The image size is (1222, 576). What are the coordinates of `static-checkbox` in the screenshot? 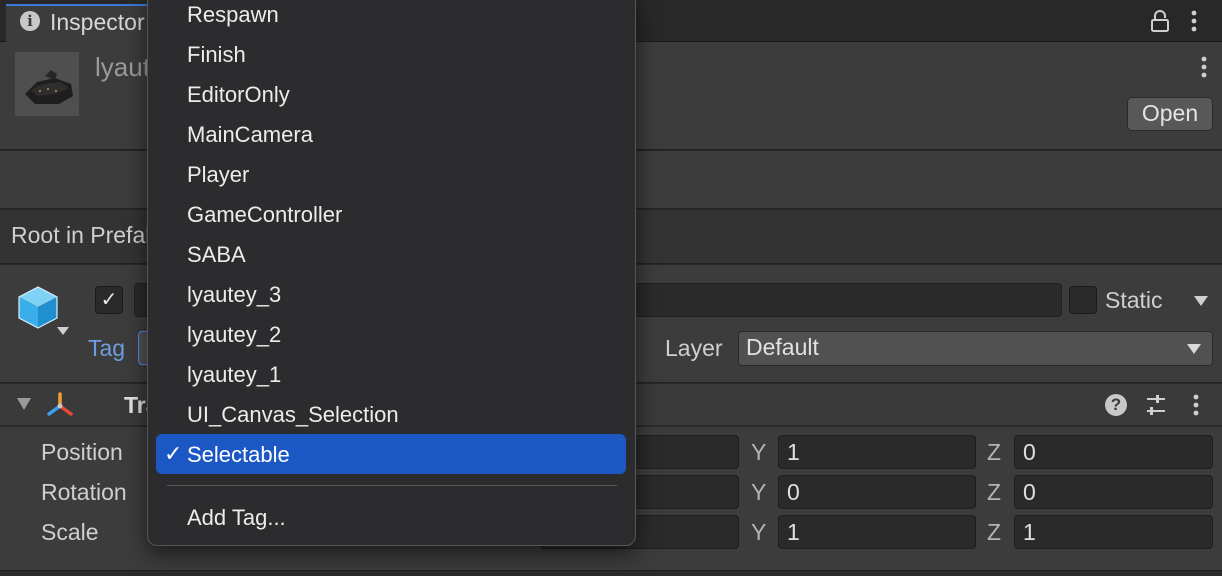 It's located at (1083, 300).